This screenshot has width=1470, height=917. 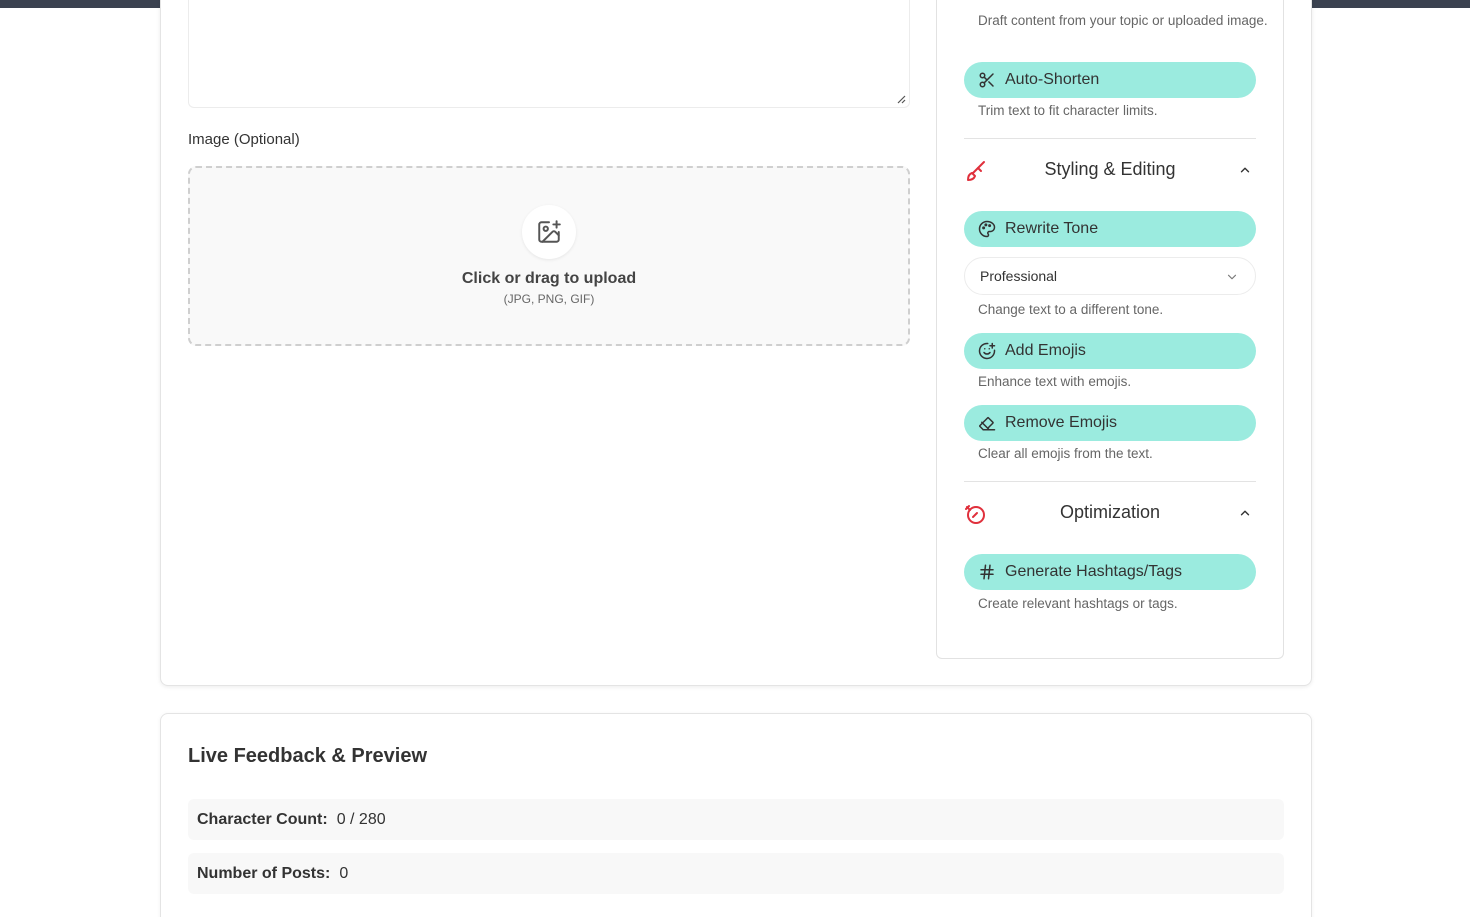 I want to click on character-count-label: Character Count:, so click(x=262, y=819).